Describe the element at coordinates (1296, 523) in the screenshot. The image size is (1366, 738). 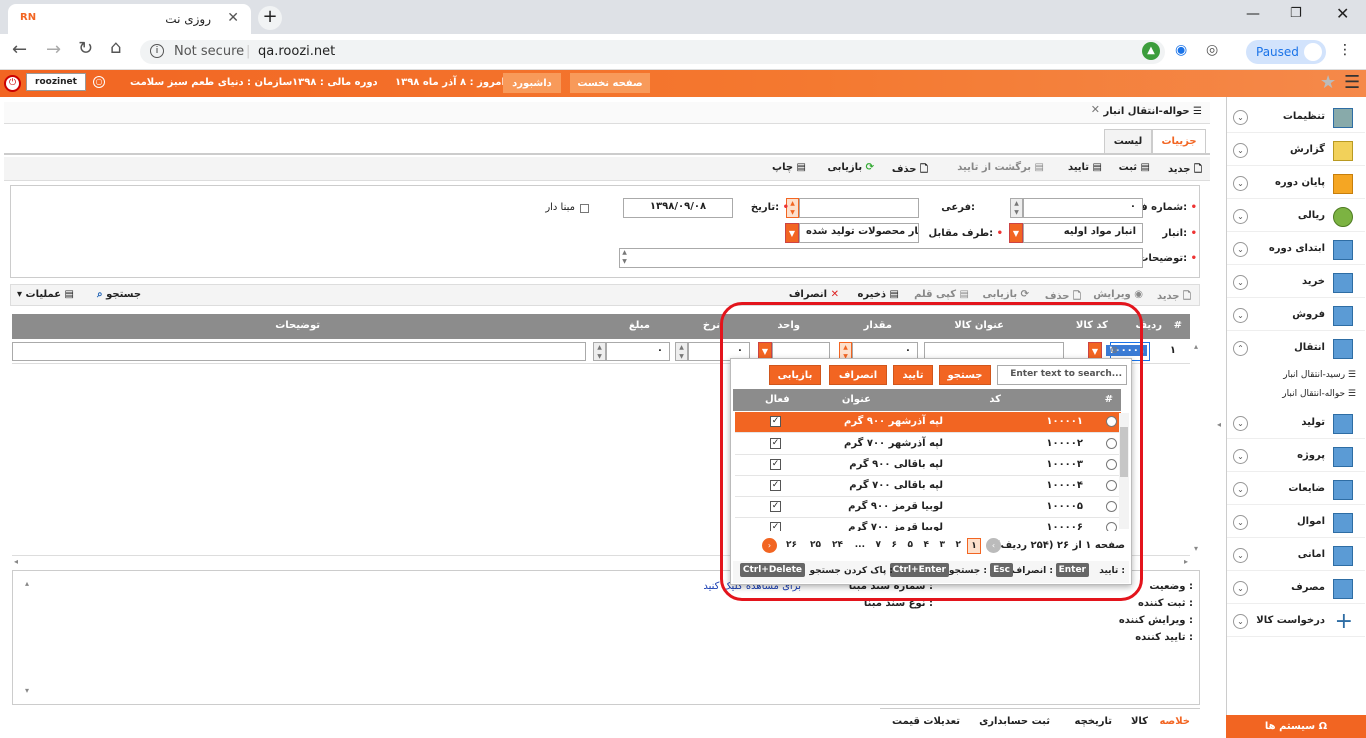
I see `sidebar-item-assets: ⌄ اموال` at that location.